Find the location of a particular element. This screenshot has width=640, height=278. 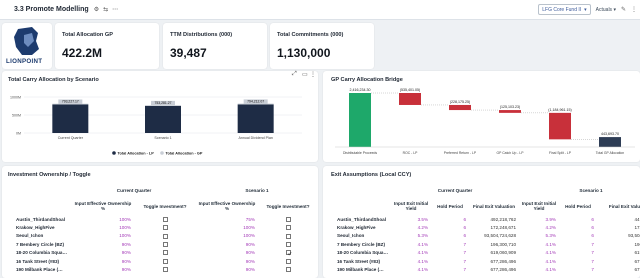

ownership-input: 75% is located at coordinates (250, 219).